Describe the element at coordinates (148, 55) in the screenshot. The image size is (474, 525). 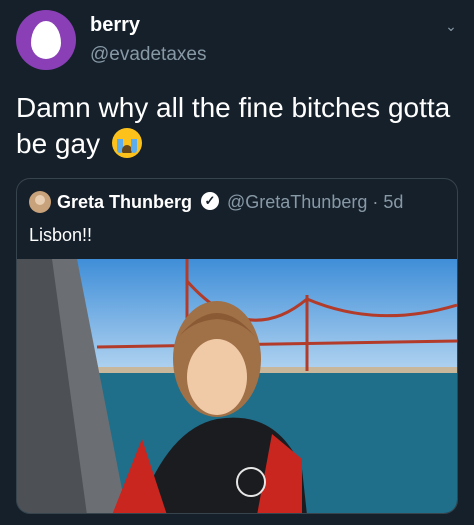
I see `user-handle: @evadetaxes` at that location.